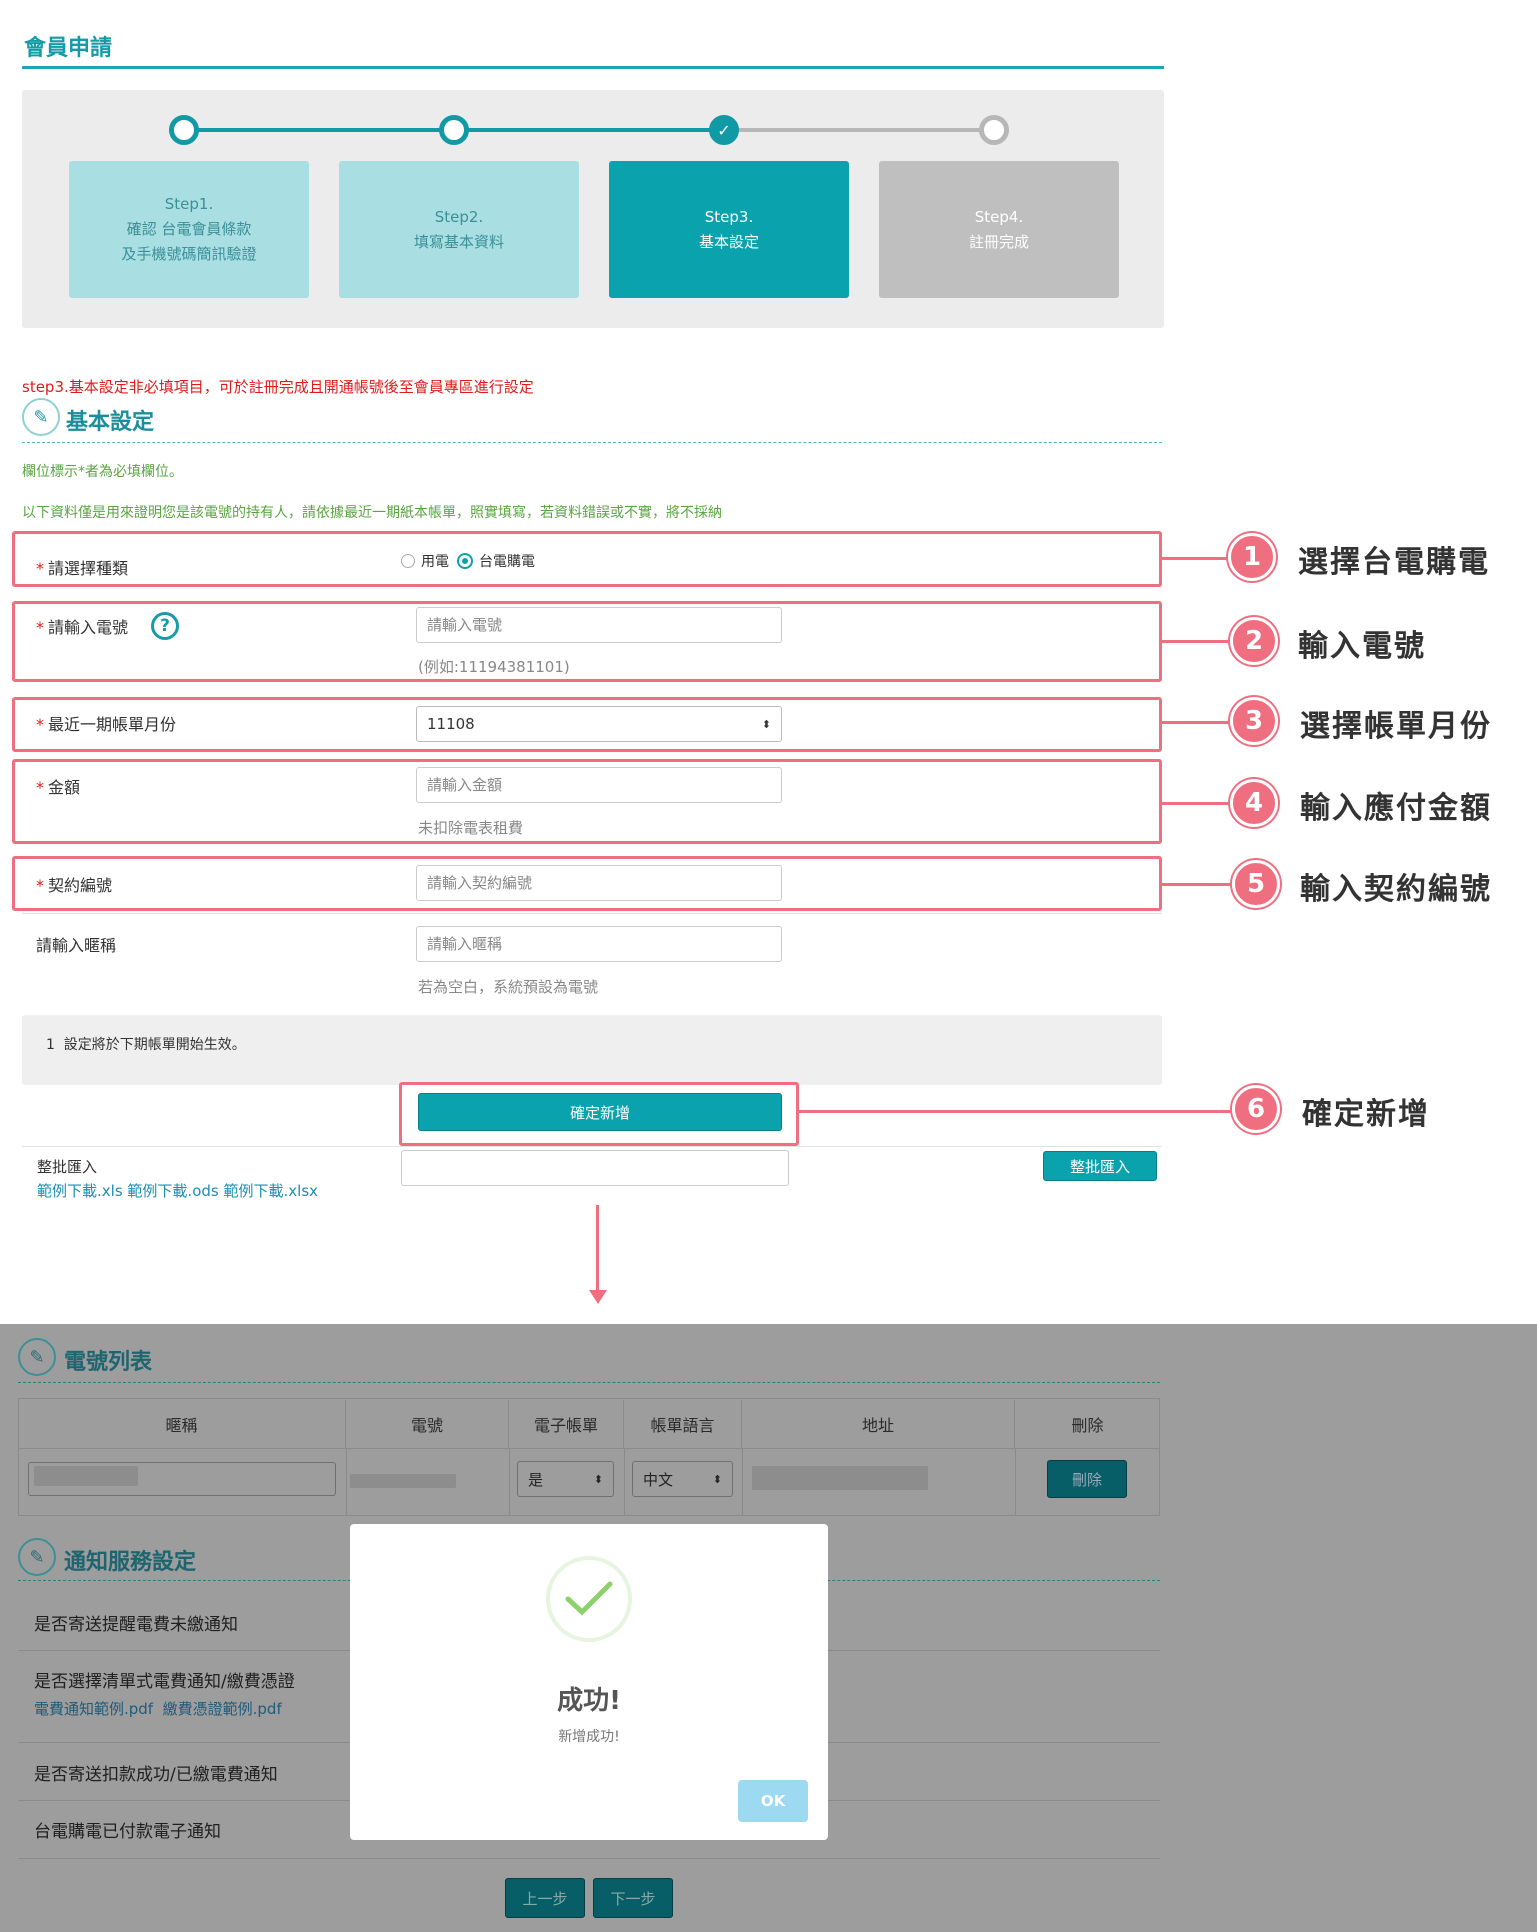 The image size is (1537, 1932). What do you see at coordinates (458, 241) in the screenshot?
I see `step2-label: 填寫基本資料` at bounding box center [458, 241].